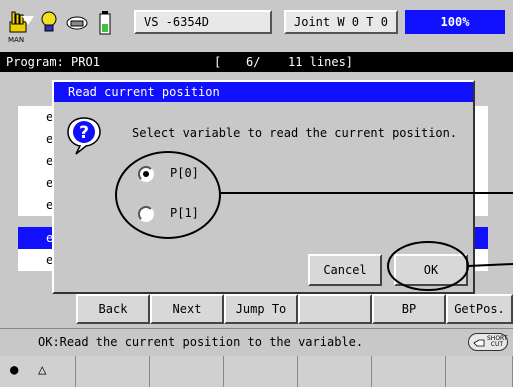 This screenshot has height=387, width=513. Describe the element at coordinates (184, 173) in the screenshot. I see `radio-p0-label: P[0]` at that location.